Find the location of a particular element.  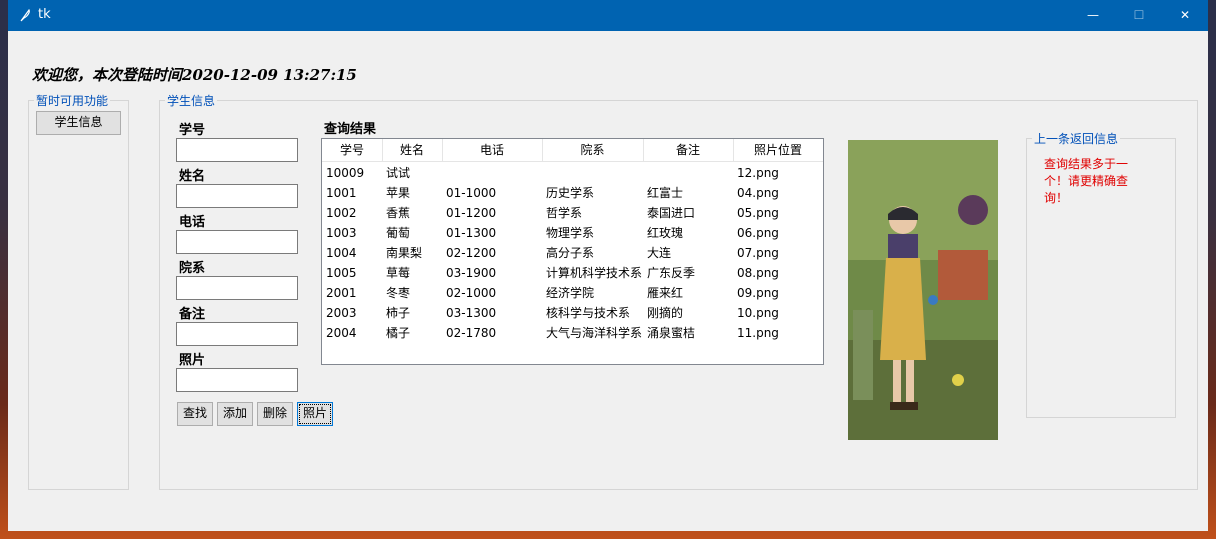

cell-note: 红玫瑰 is located at coordinates (665, 233).